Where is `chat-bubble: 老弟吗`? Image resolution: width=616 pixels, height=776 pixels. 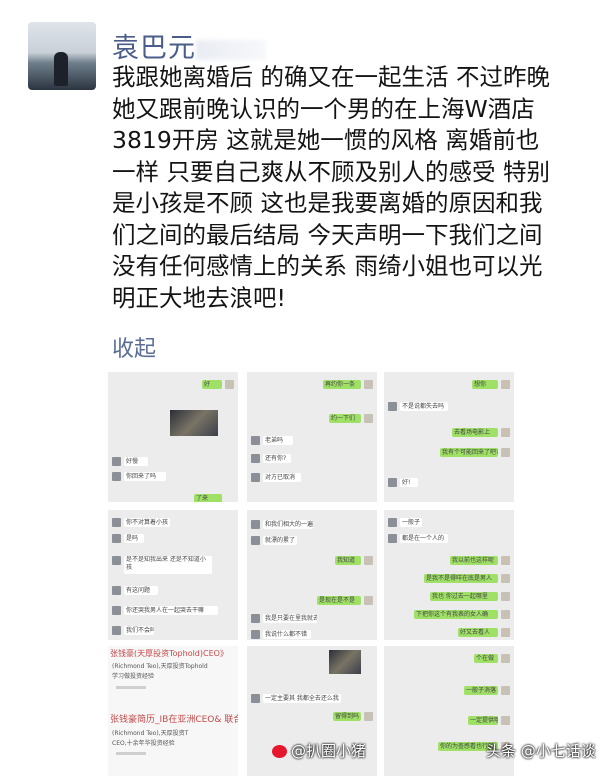 chat-bubble: 老弟吗 is located at coordinates (278, 440).